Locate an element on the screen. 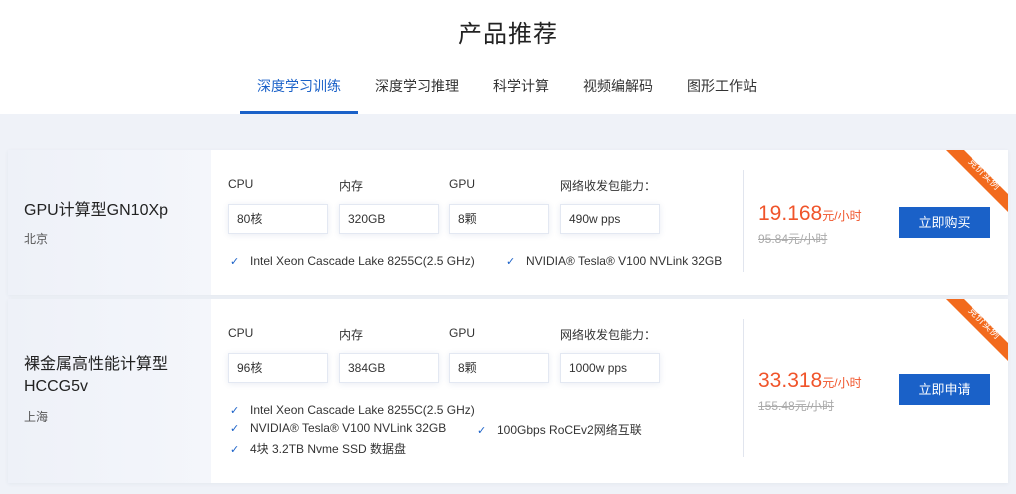 The width and height of the screenshot is (1016, 494). price: 33.318元/小时 is located at coordinates (810, 381).